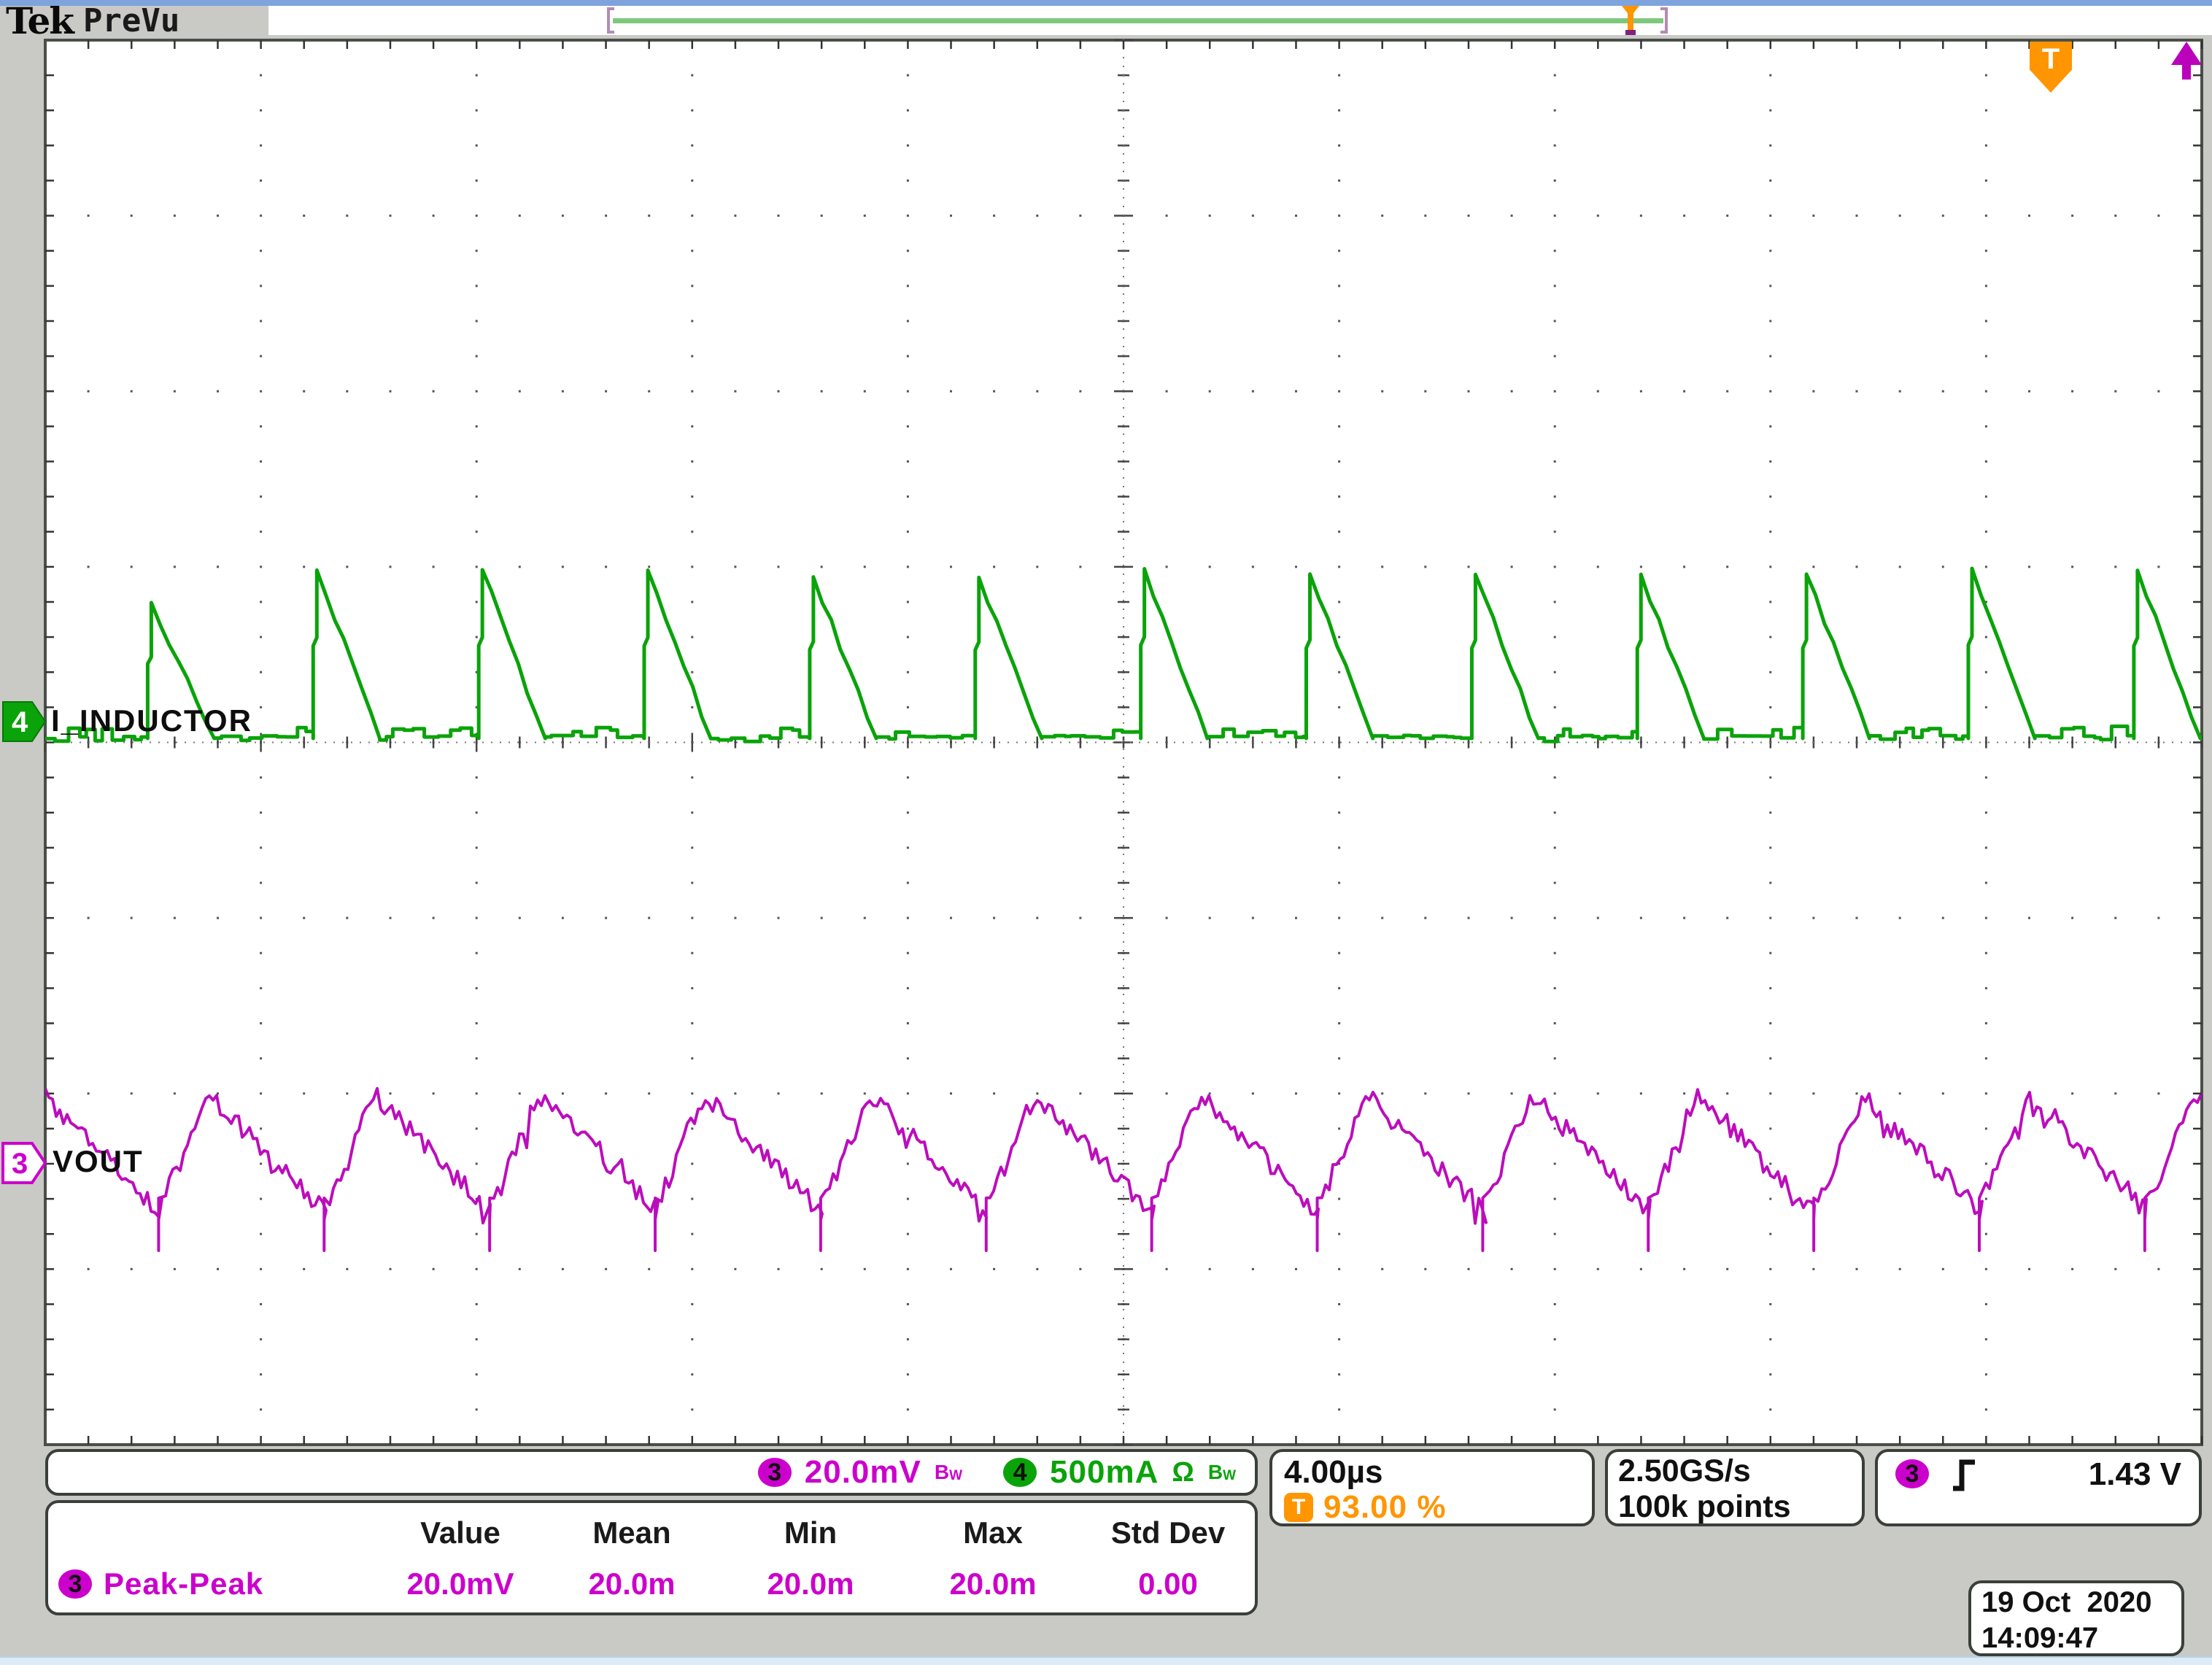 This screenshot has width=2212, height=1665. What do you see at coordinates (1912, 1474) in the screenshot?
I see `trigger-source-badge: 3` at bounding box center [1912, 1474].